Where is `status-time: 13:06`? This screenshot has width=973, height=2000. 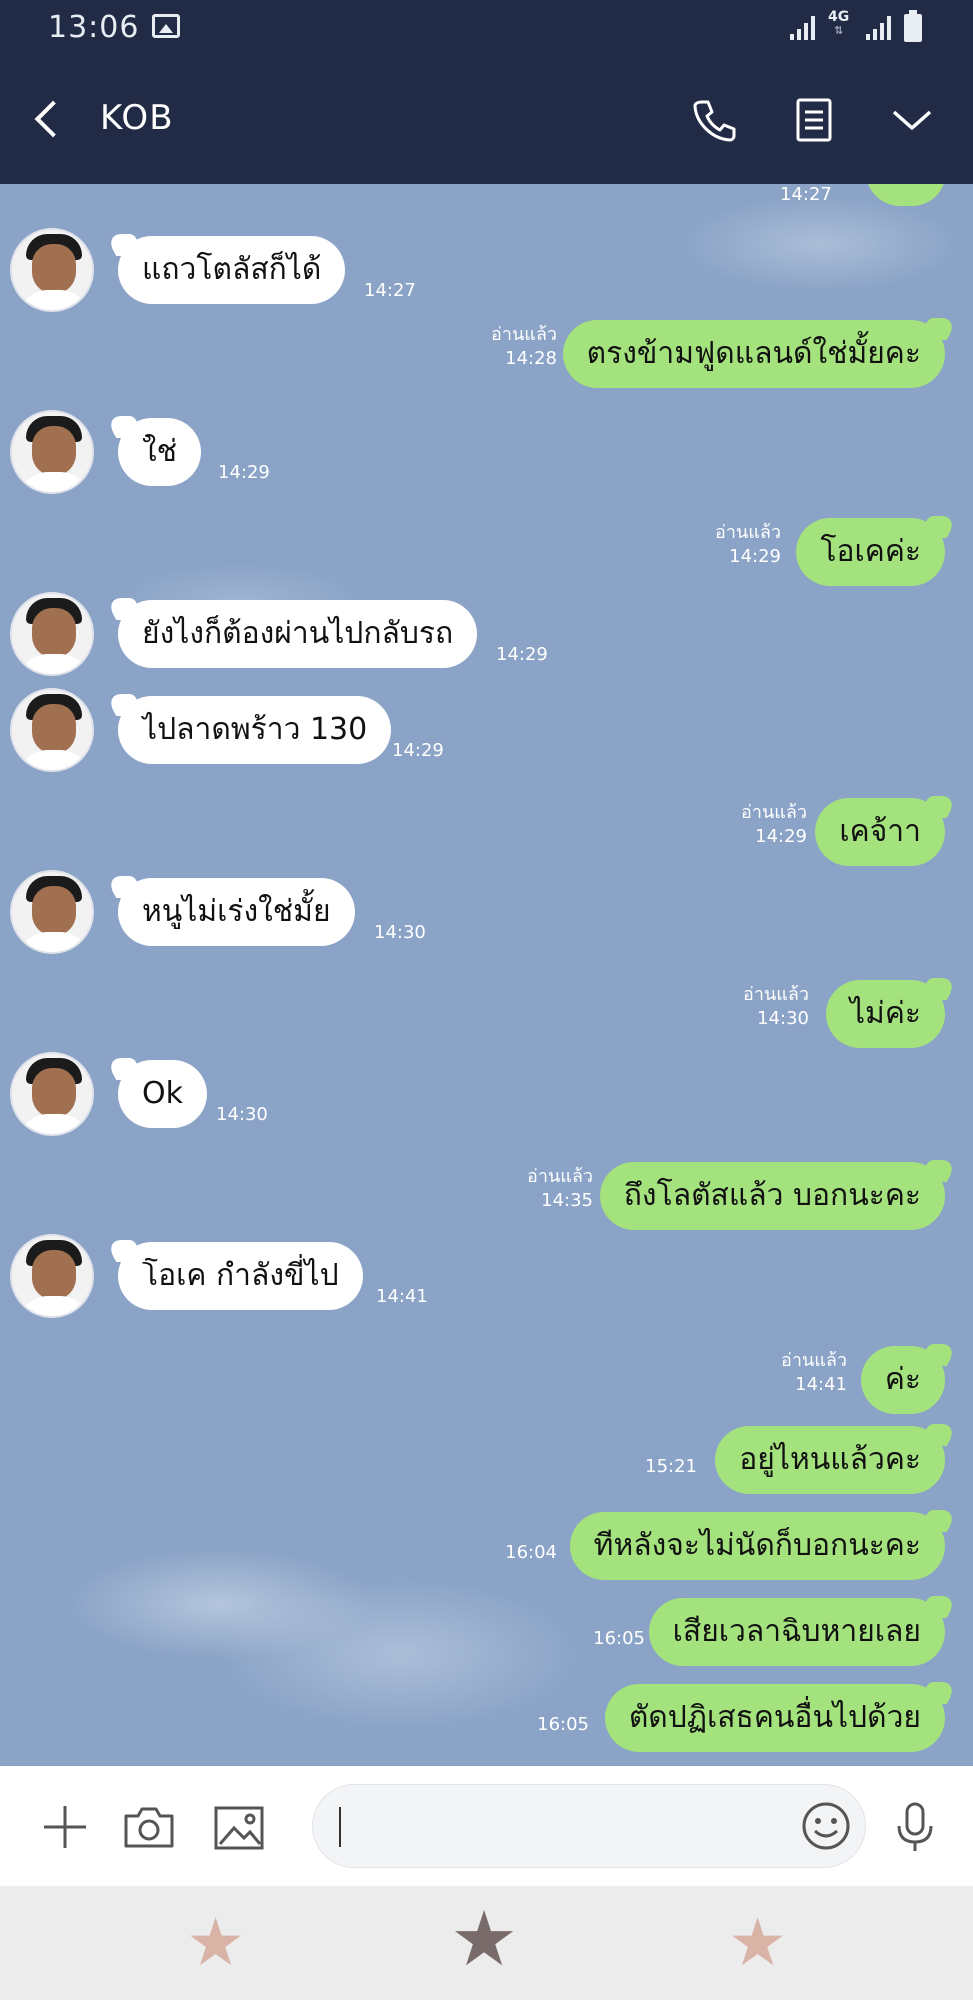
status-time: 13:06 is located at coordinates (94, 27).